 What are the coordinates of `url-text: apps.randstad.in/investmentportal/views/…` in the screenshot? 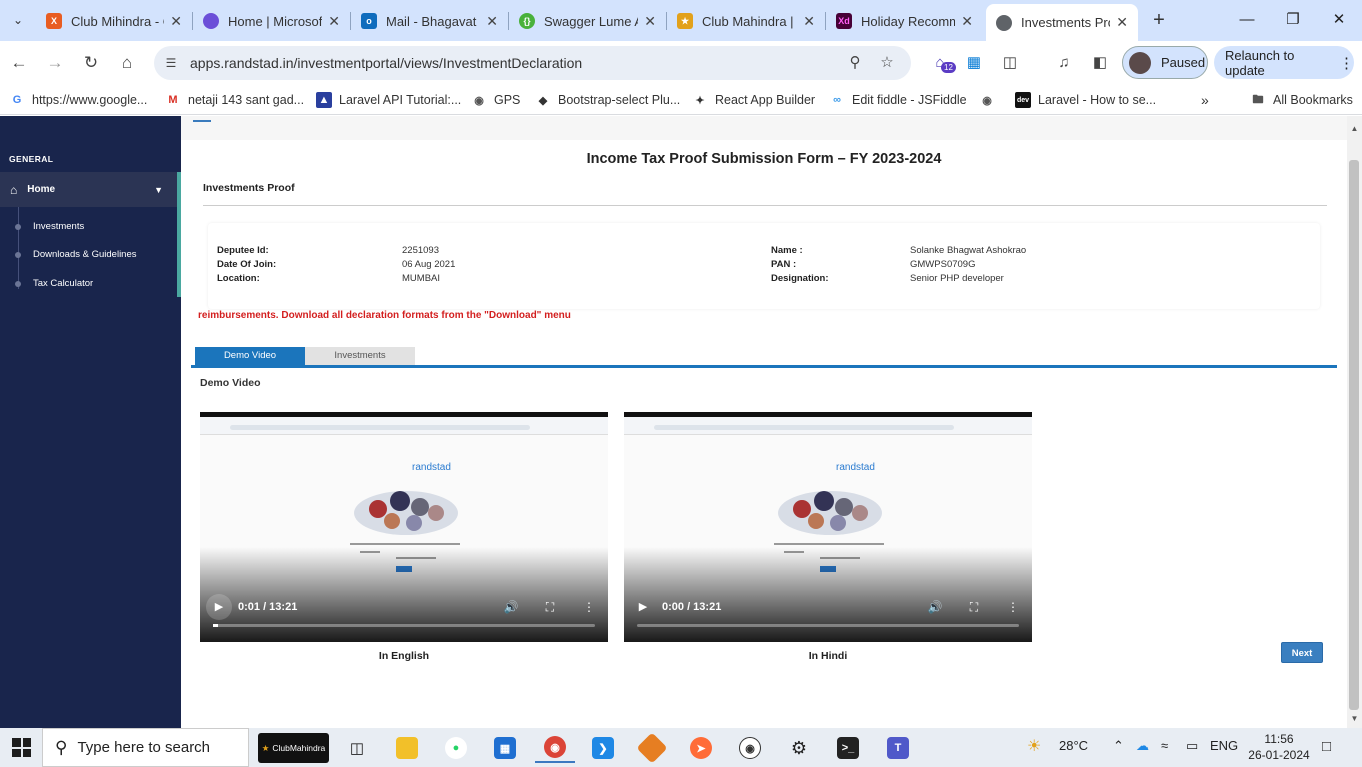 It's located at (386, 63).